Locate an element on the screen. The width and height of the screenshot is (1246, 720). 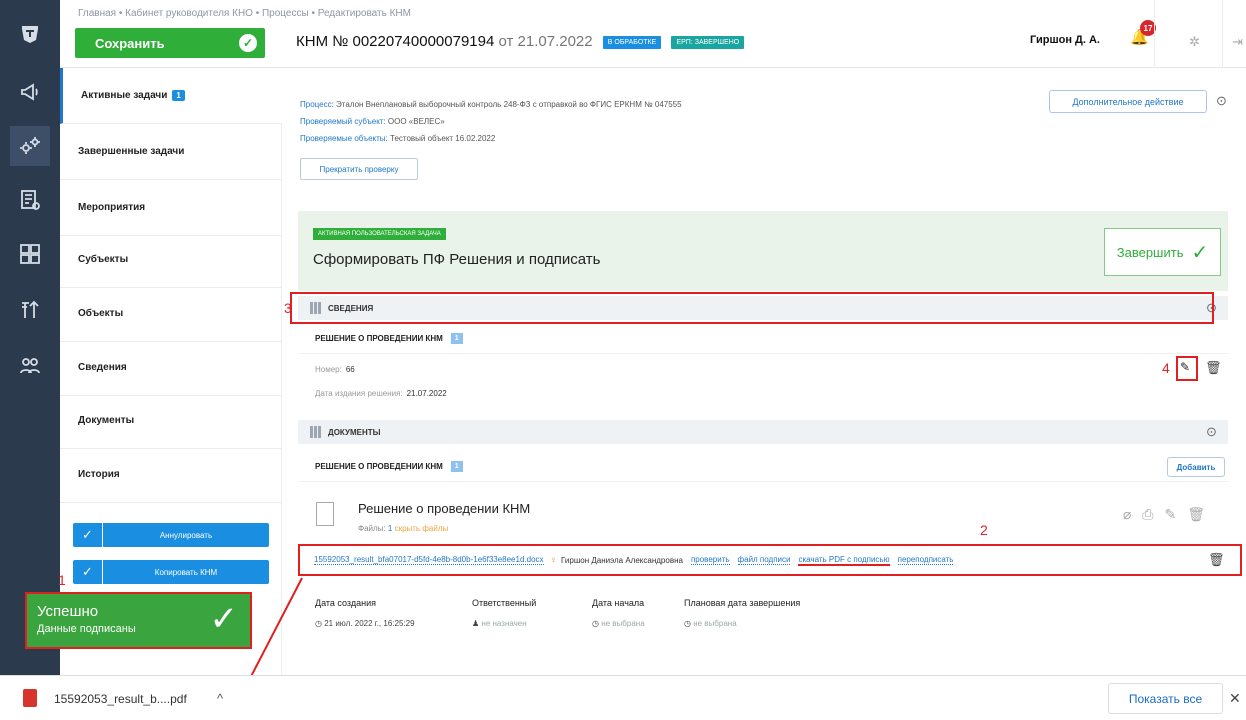
sort-icon is located at coordinates (30, 310).